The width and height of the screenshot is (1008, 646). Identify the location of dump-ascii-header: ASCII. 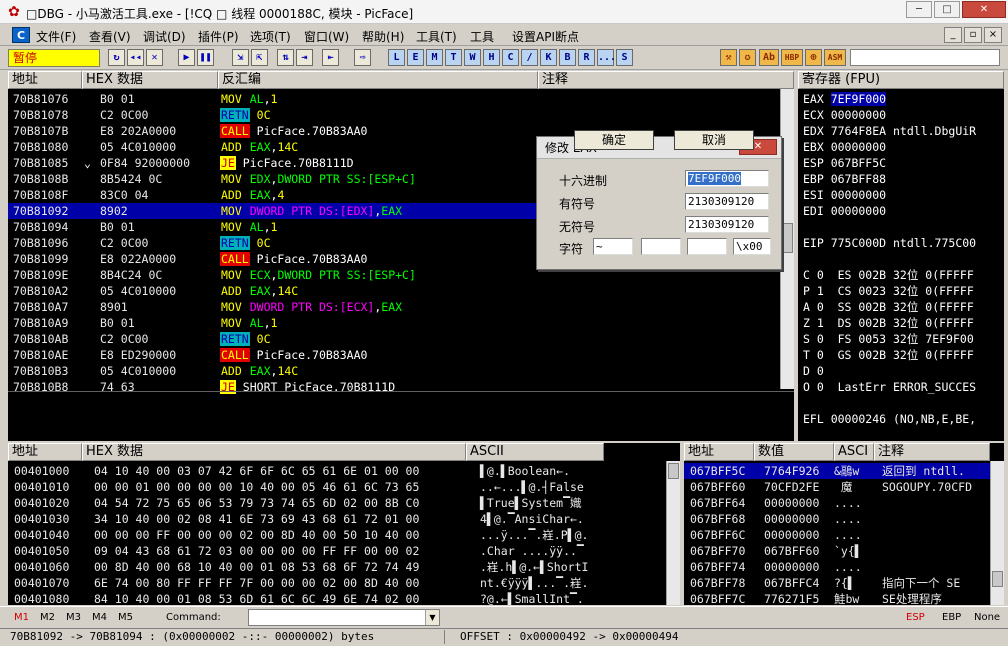
(535, 452).